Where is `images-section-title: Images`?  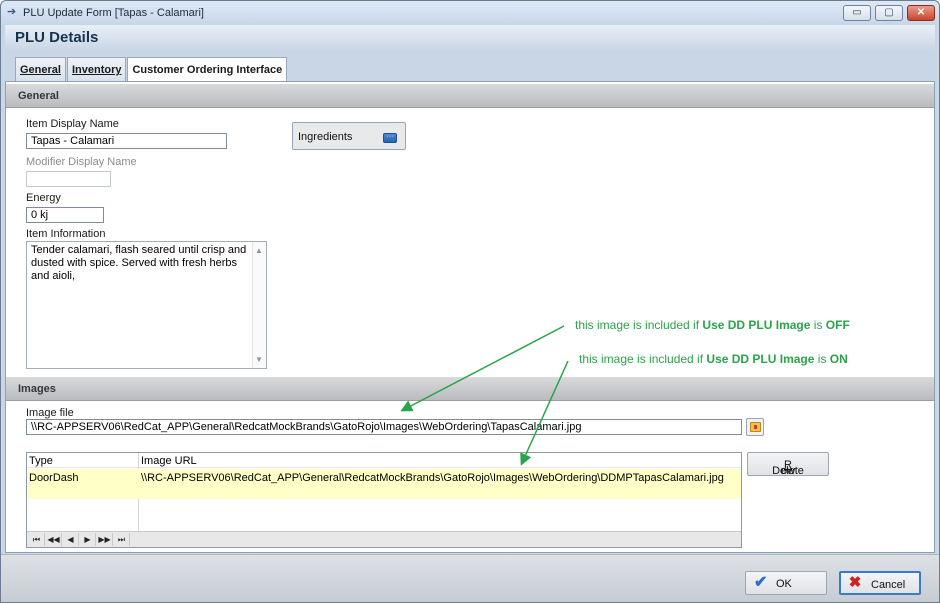 images-section-title: Images is located at coordinates (37, 389).